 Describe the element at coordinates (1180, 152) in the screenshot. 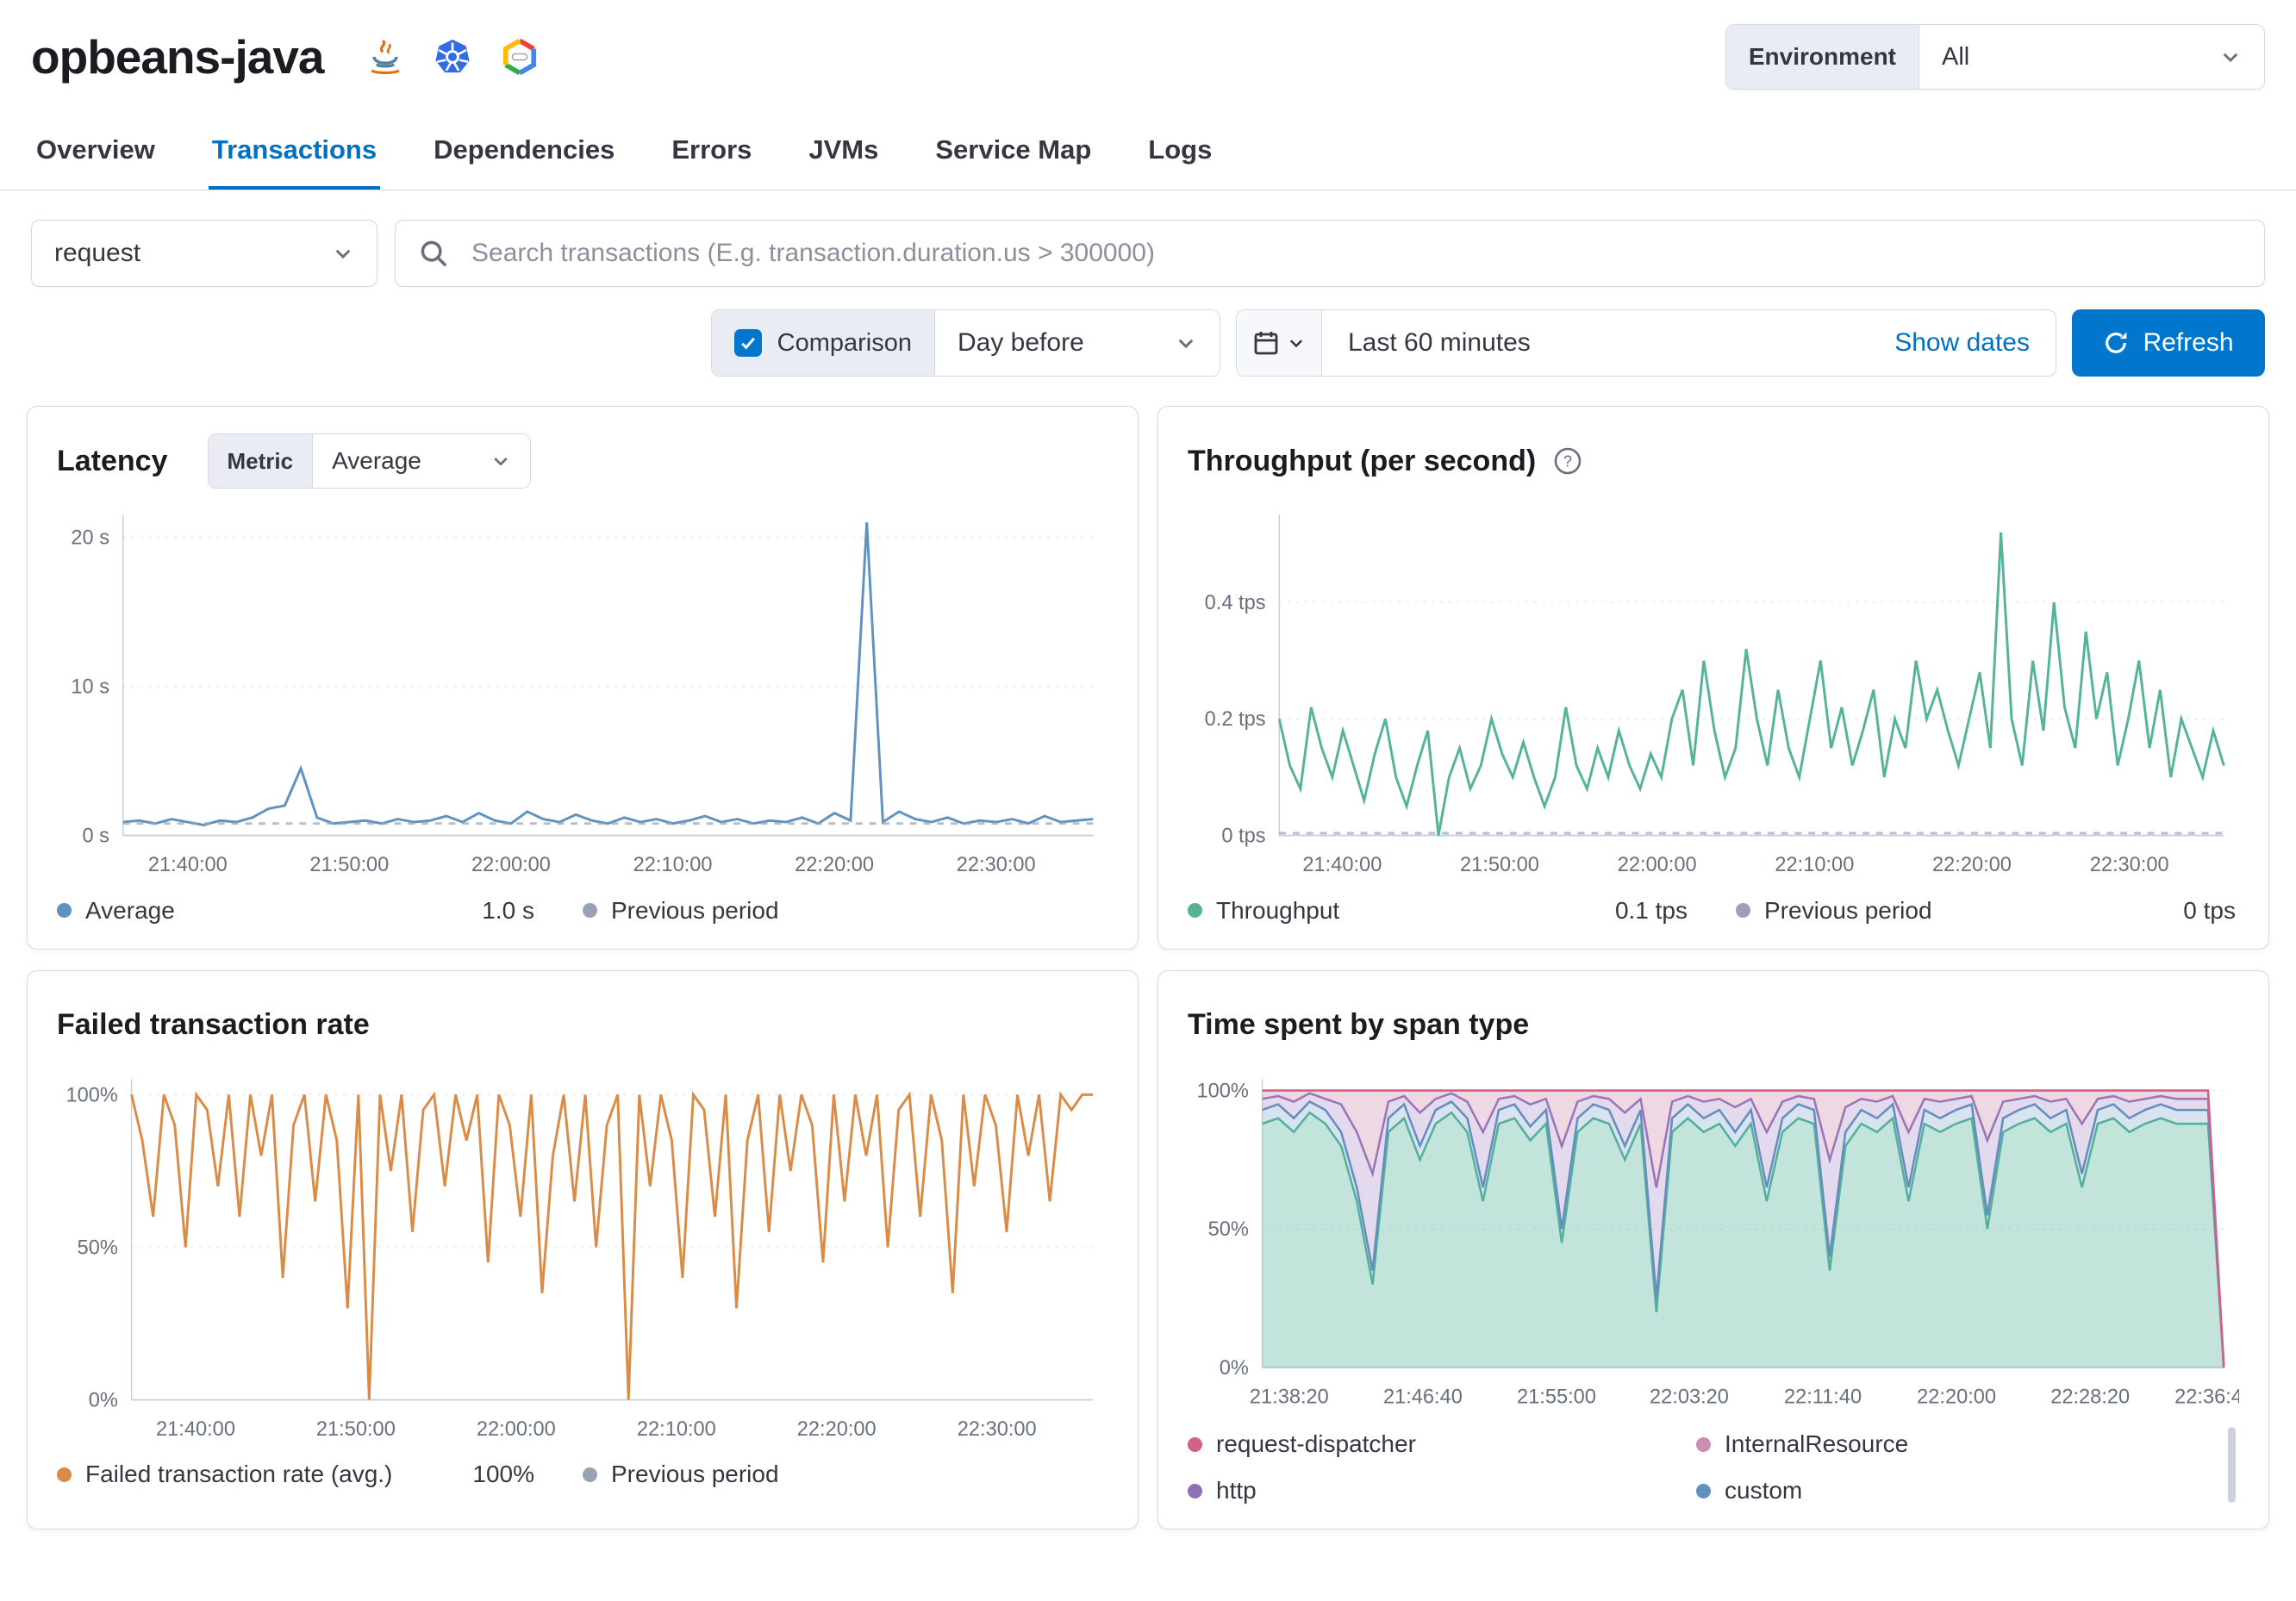

I see `tab-logs: Logs` at that location.